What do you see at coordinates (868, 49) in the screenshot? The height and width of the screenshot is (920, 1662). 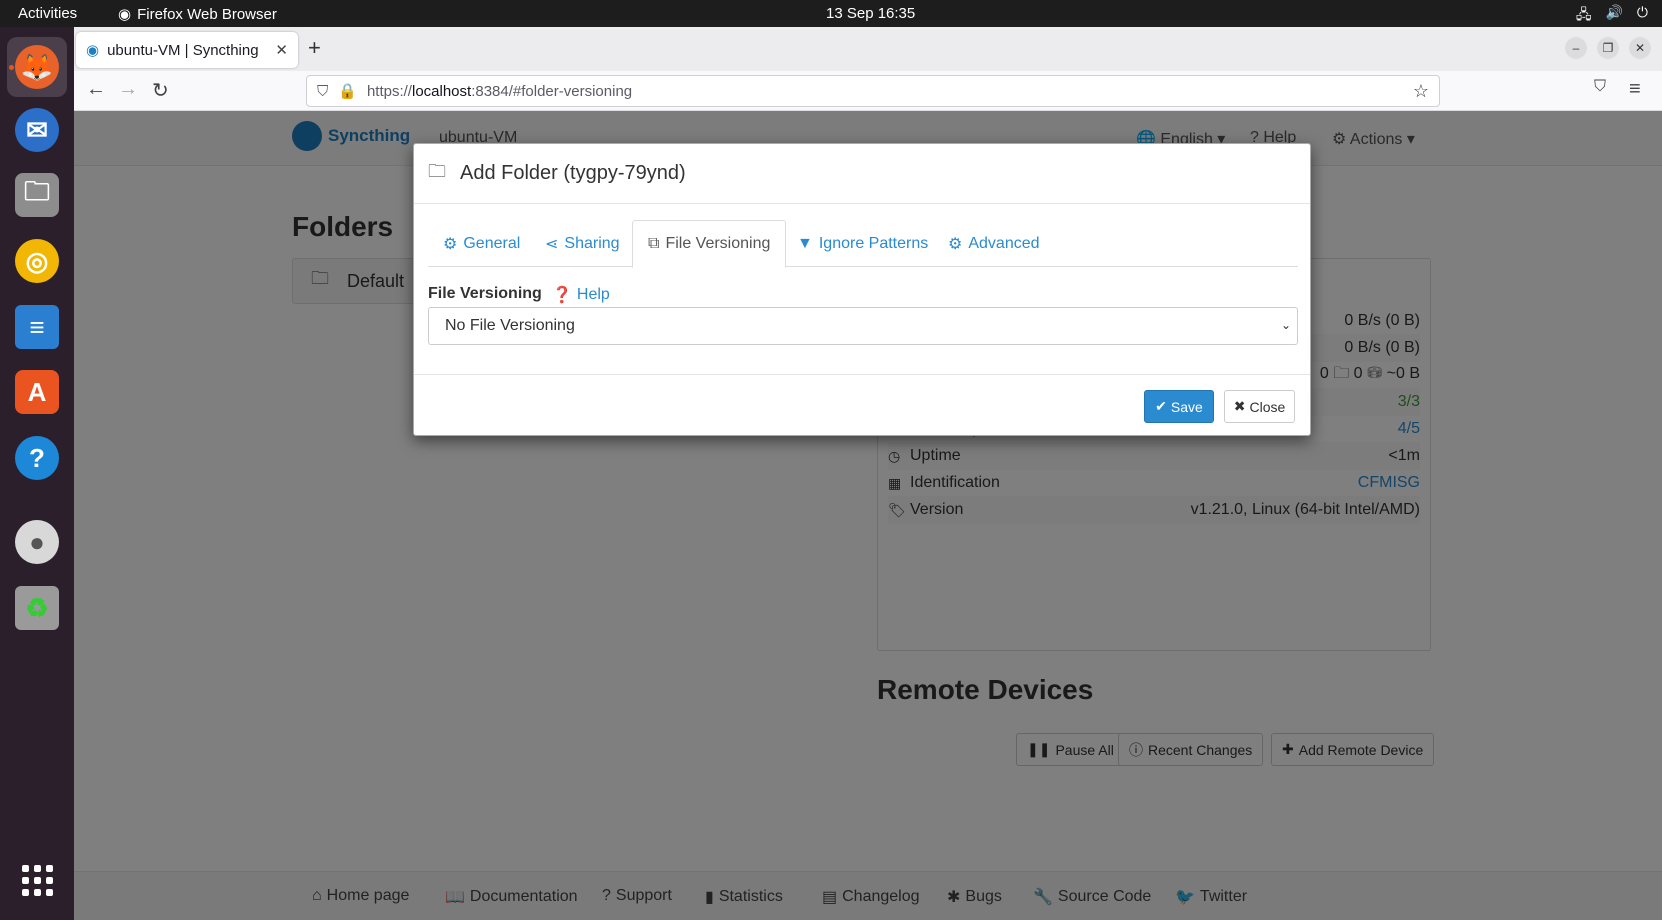 I see `browser-tab-bar: ◉ ubuntu-VM | Syncthing ✕ + – ❐ ✕` at bounding box center [868, 49].